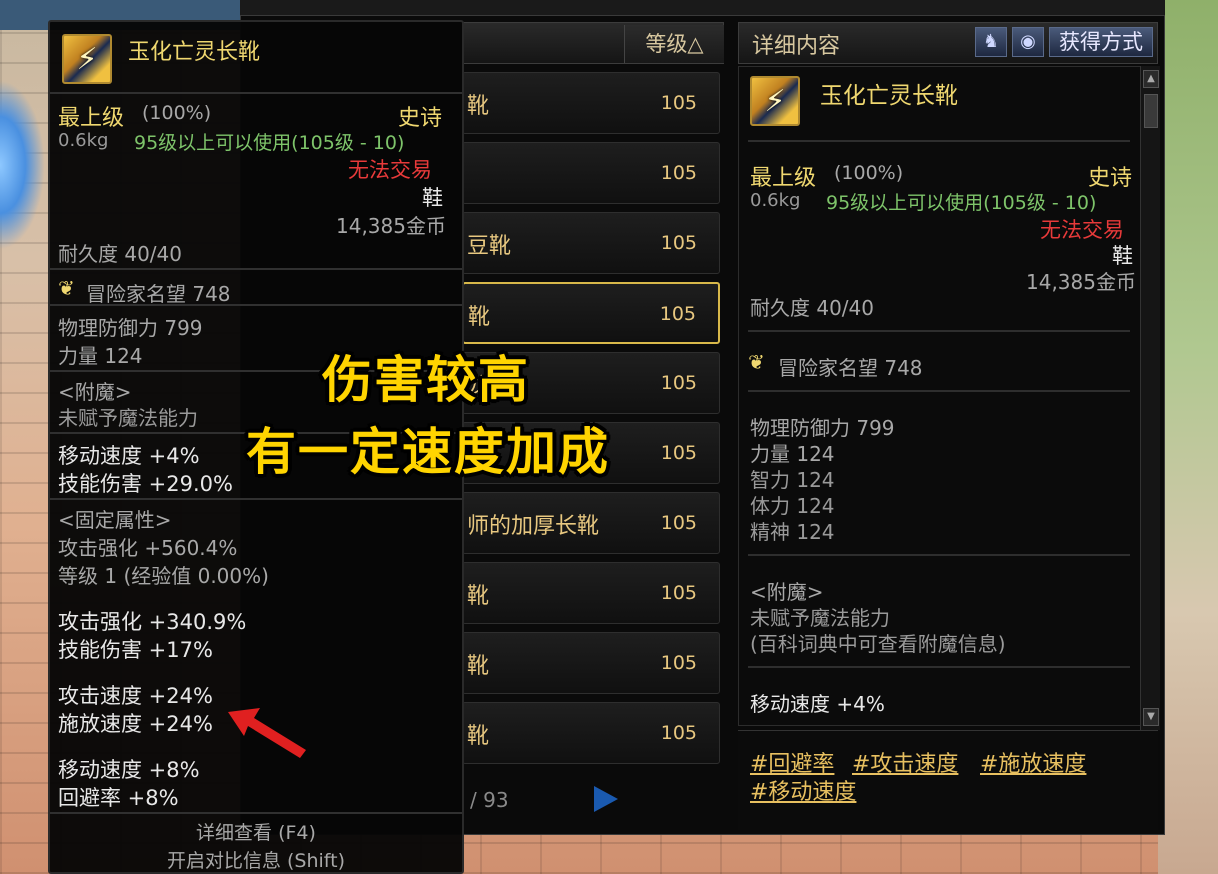 The image size is (1218, 874). What do you see at coordinates (432, 198) in the screenshot?
I see `tooltip-slot: 鞋` at bounding box center [432, 198].